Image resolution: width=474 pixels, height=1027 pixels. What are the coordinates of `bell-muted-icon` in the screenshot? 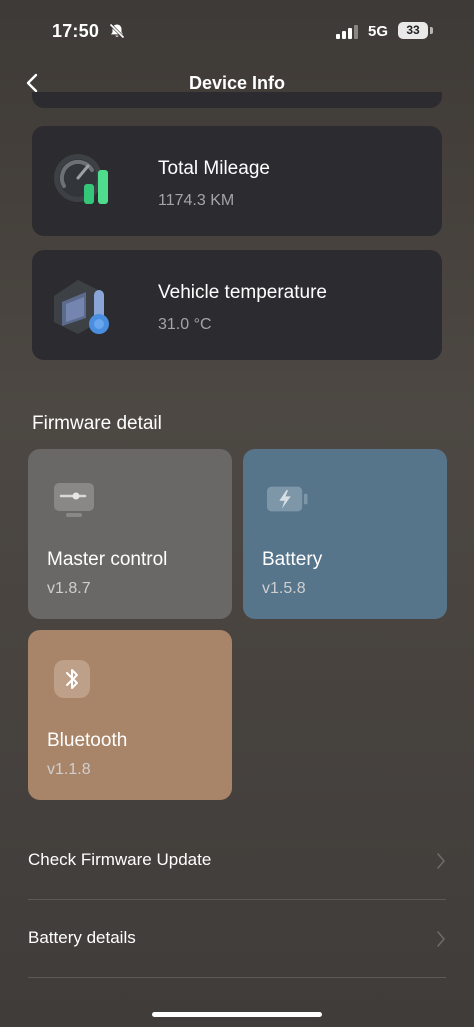 It's located at (117, 31).